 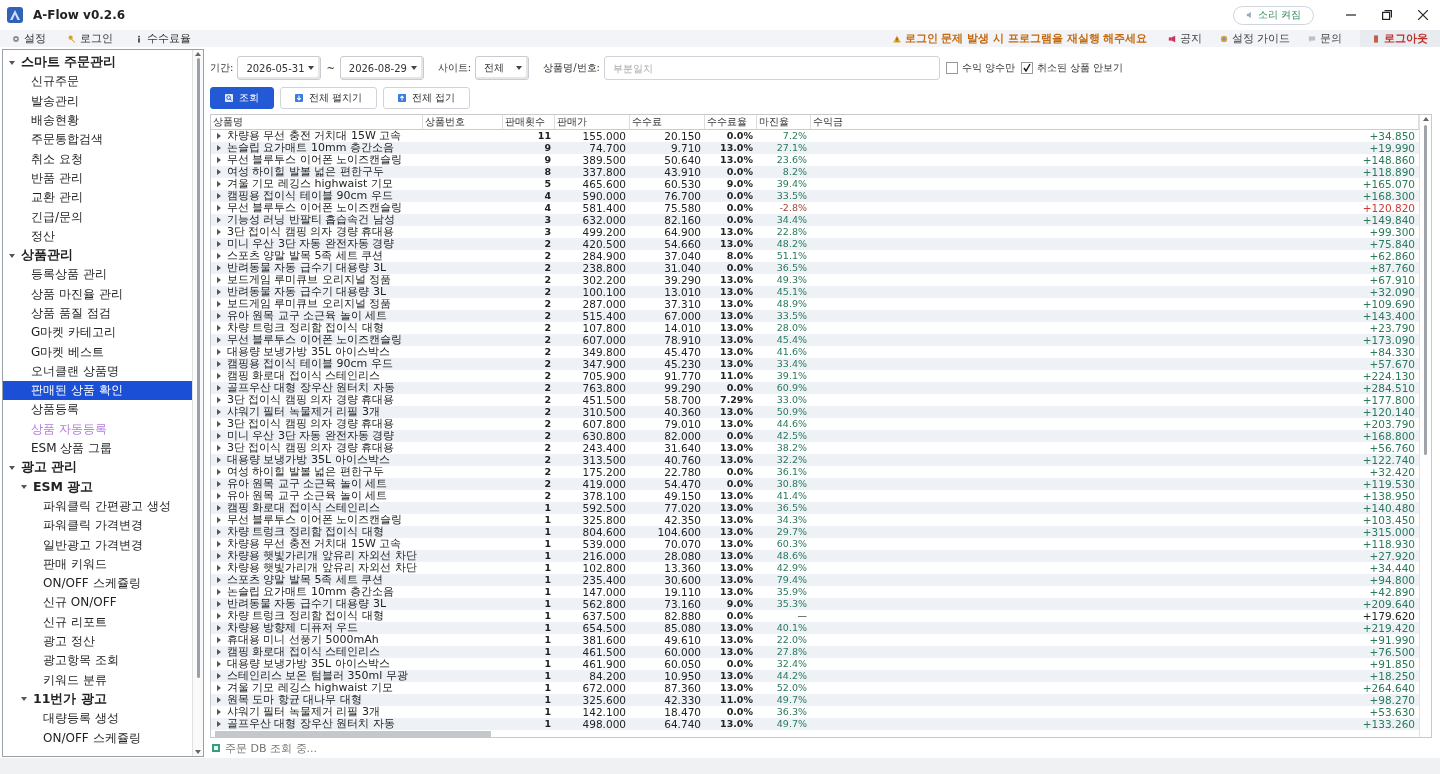 What do you see at coordinates (97, 140) in the screenshot?
I see `tree-item: 주문통합검색` at bounding box center [97, 140].